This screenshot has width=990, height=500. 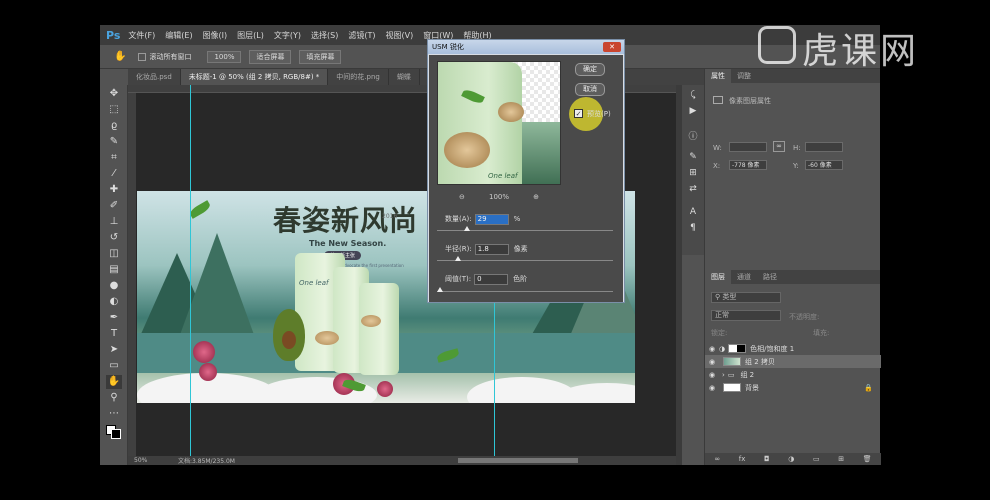 What do you see at coordinates (250, 35) in the screenshot?
I see `menu-layer: 图层(L)` at bounding box center [250, 35].